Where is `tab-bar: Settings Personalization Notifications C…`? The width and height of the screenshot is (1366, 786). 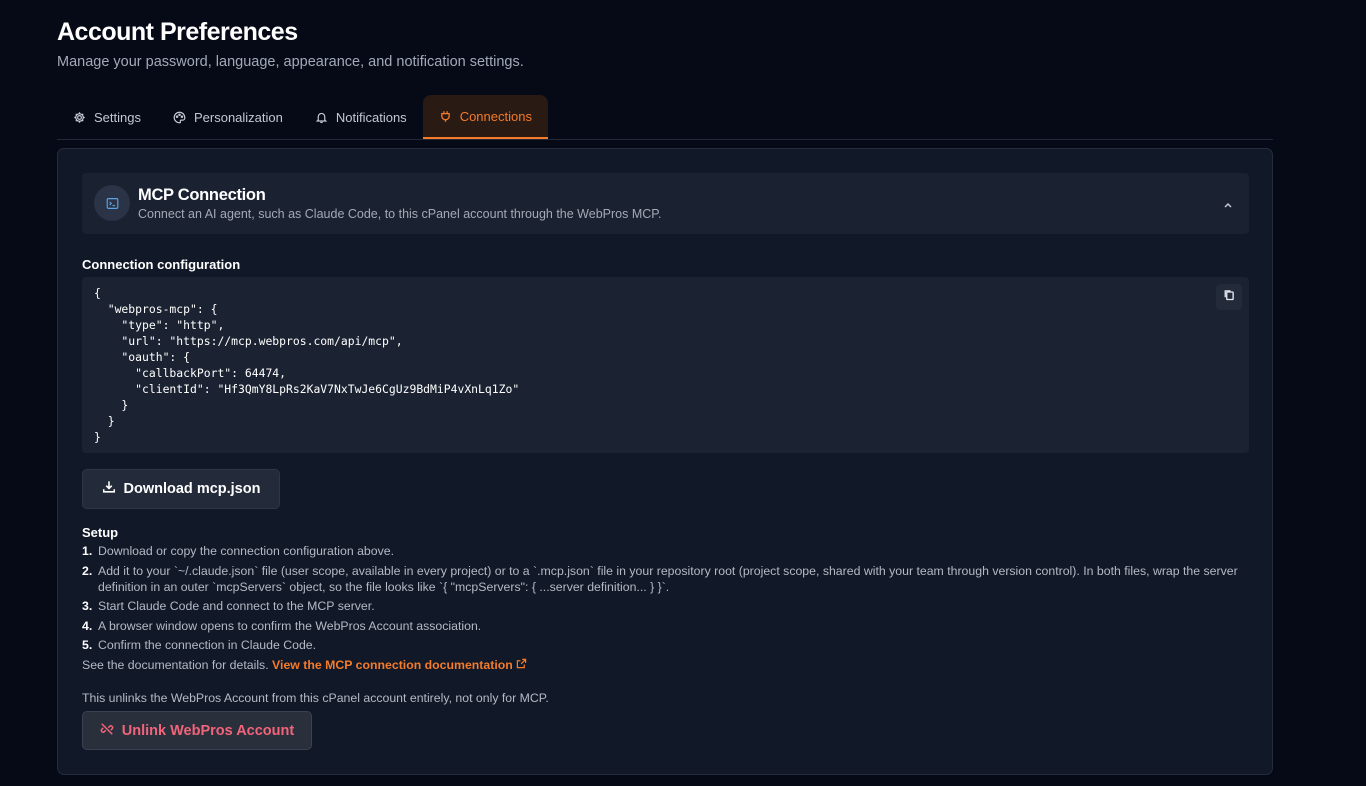 tab-bar: Settings Personalization Notifications C… is located at coordinates (665, 117).